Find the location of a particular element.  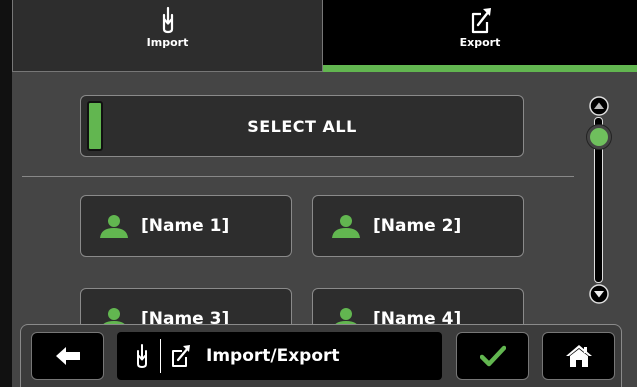

name-label: [Name 1] is located at coordinates (185, 226).